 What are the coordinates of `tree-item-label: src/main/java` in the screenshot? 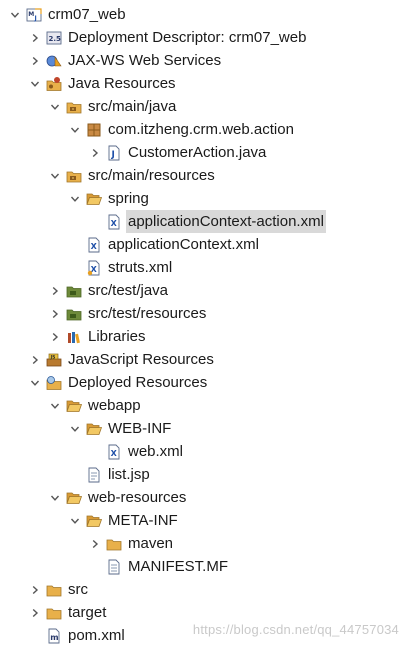 It's located at (132, 106).